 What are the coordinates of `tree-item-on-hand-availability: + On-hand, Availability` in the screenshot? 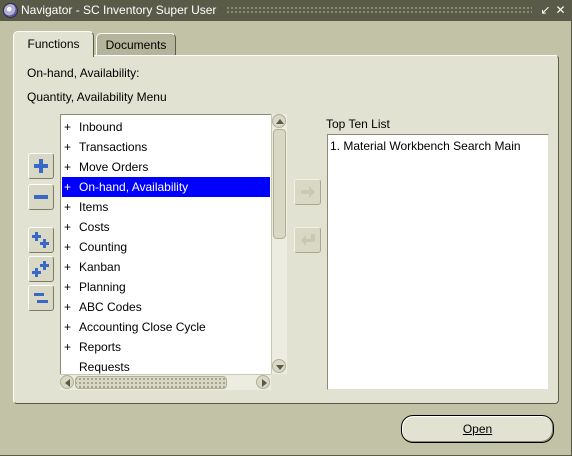 It's located at (166, 187).